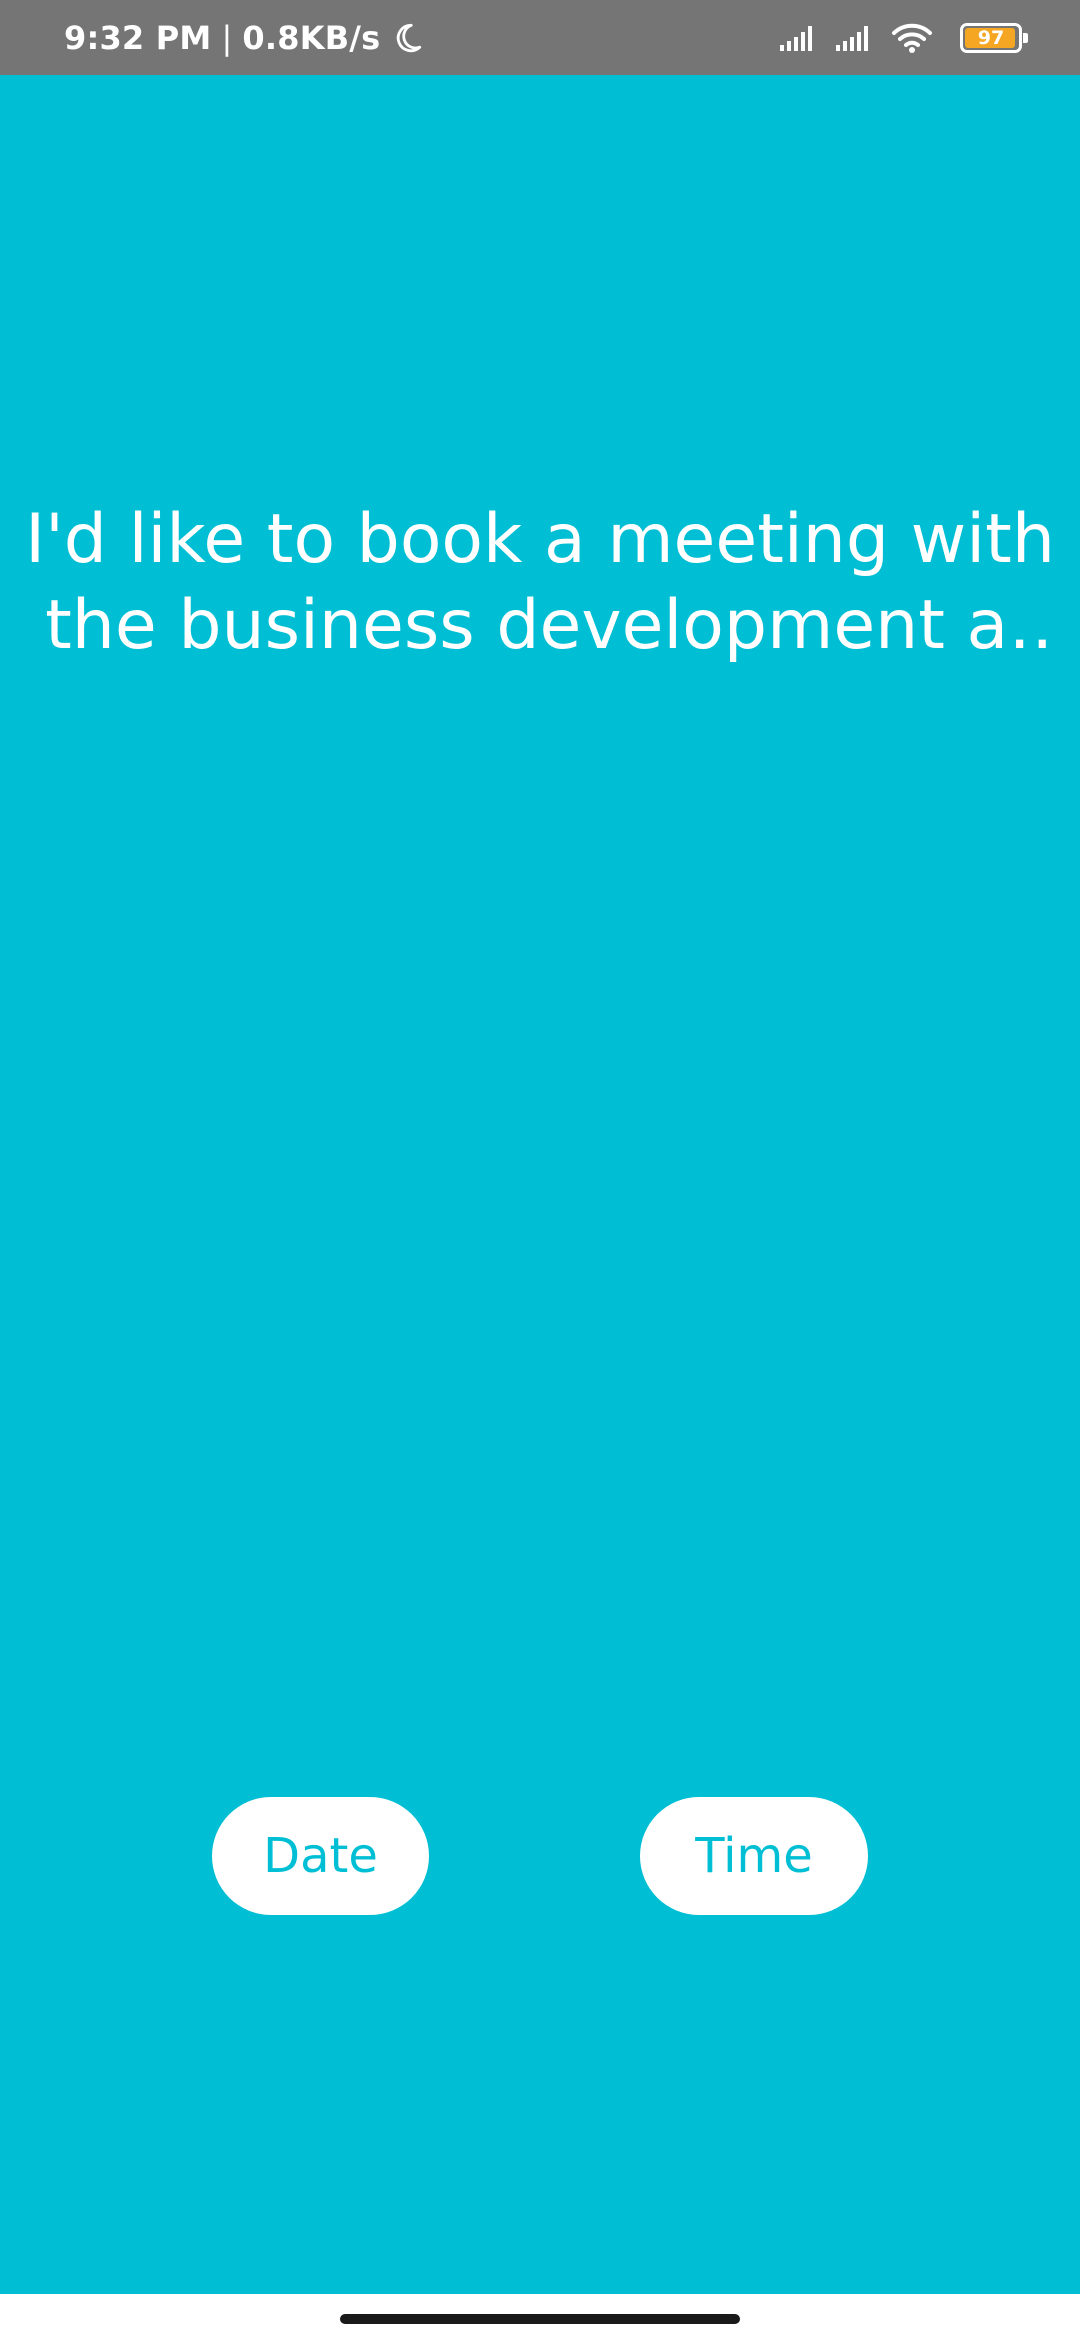 The height and width of the screenshot is (2340, 1080). Describe the element at coordinates (138, 37) in the screenshot. I see `status-time: 9:32 PM` at that location.